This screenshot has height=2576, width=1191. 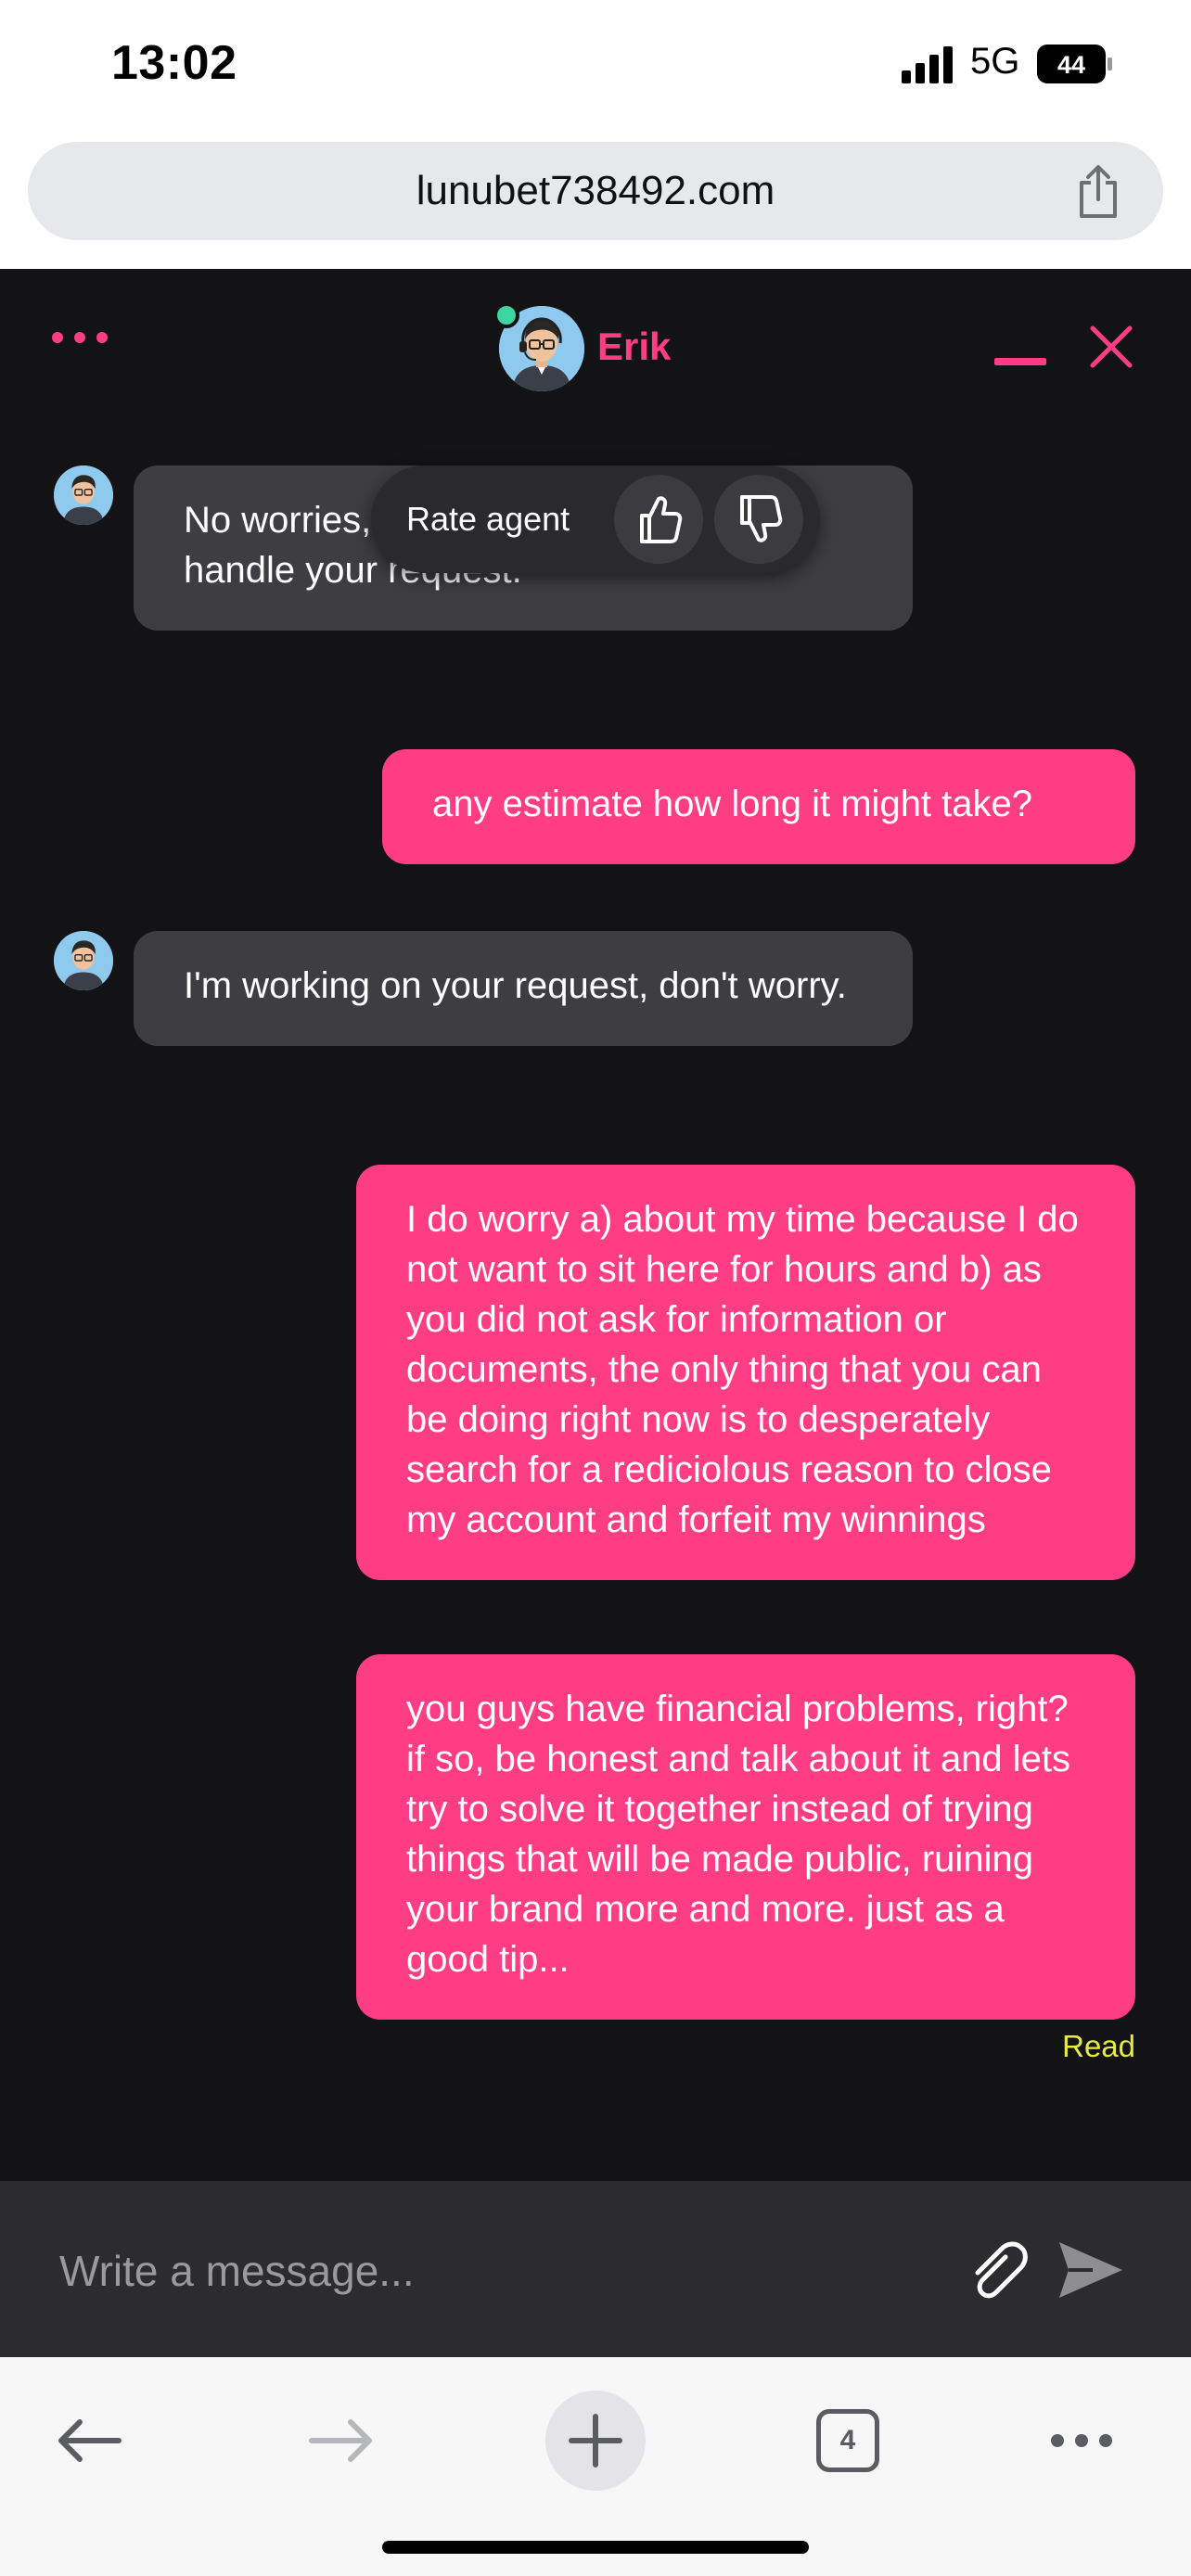 I want to click on more-button, so click(x=1081, y=2441).